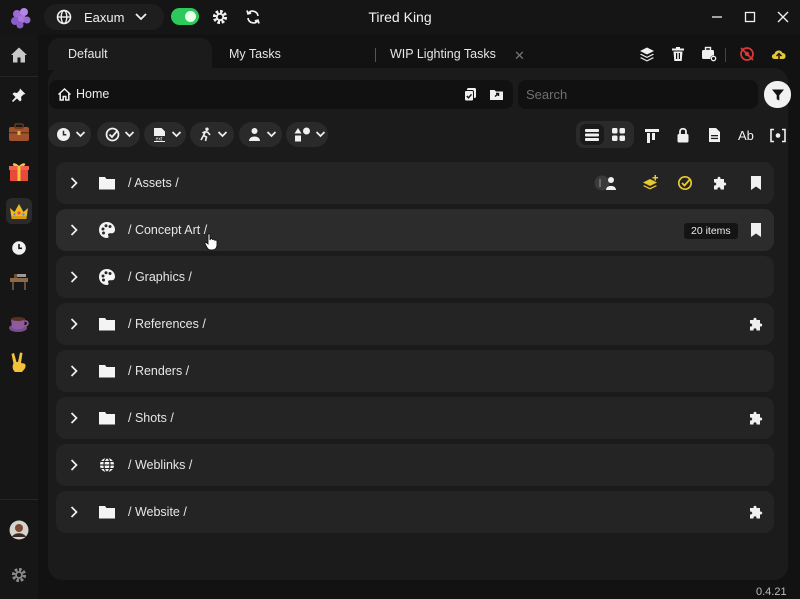 This screenshot has height=599, width=800. What do you see at coordinates (159, 139) in the screenshot?
I see `svg-text: ext` at bounding box center [159, 139].